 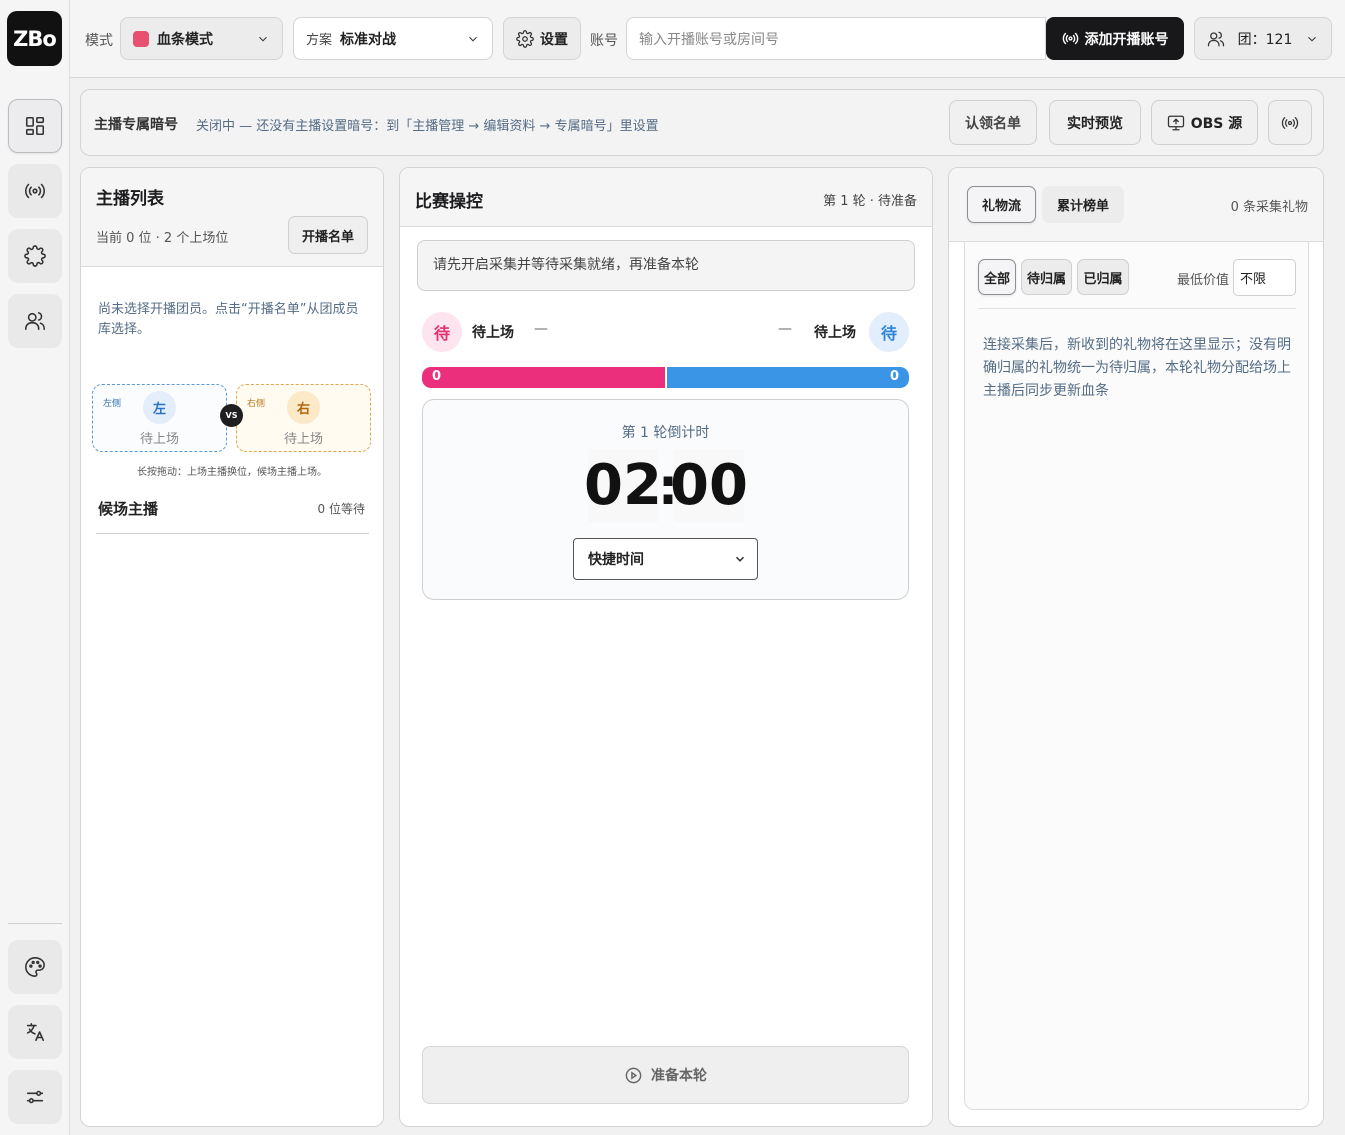 I want to click on host-list-title: 主播列表, so click(x=130, y=199).